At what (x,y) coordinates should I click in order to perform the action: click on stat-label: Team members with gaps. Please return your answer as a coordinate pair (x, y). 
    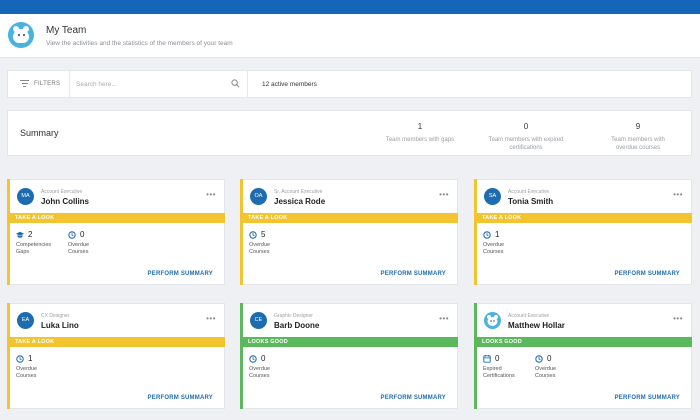
    Looking at the image, I should click on (420, 140).